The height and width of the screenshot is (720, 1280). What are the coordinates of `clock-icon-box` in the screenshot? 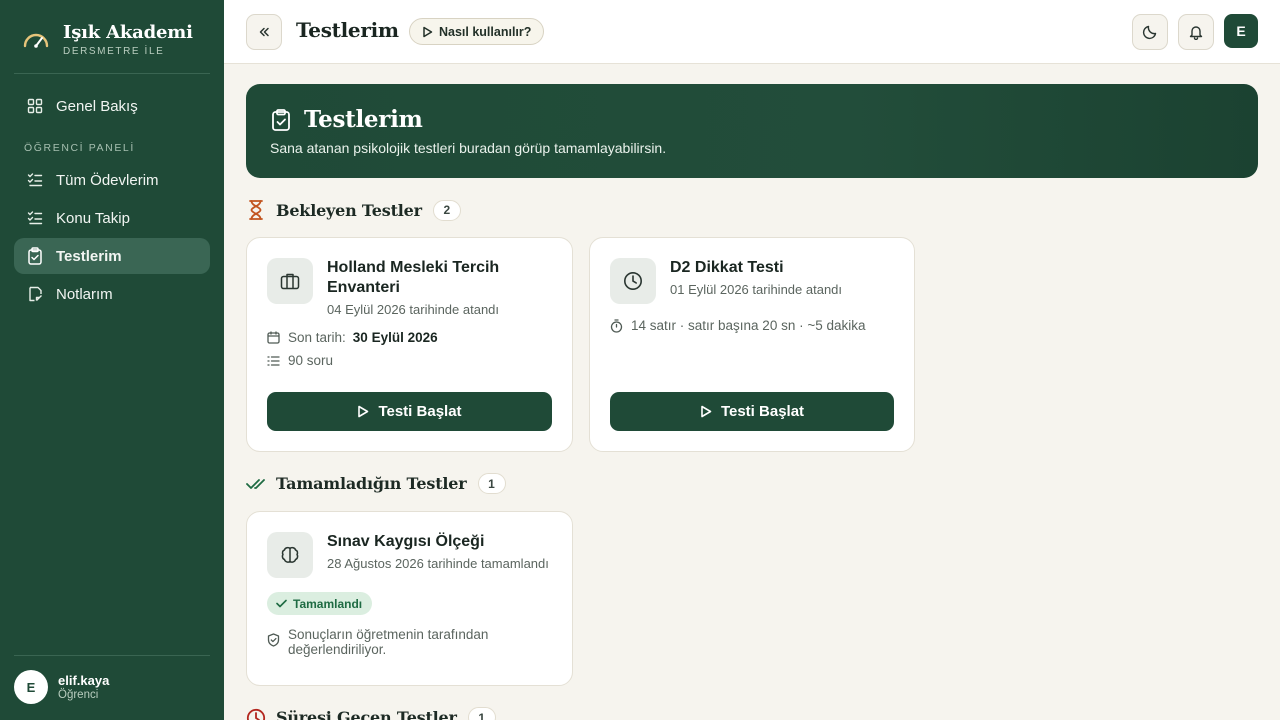 It's located at (633, 281).